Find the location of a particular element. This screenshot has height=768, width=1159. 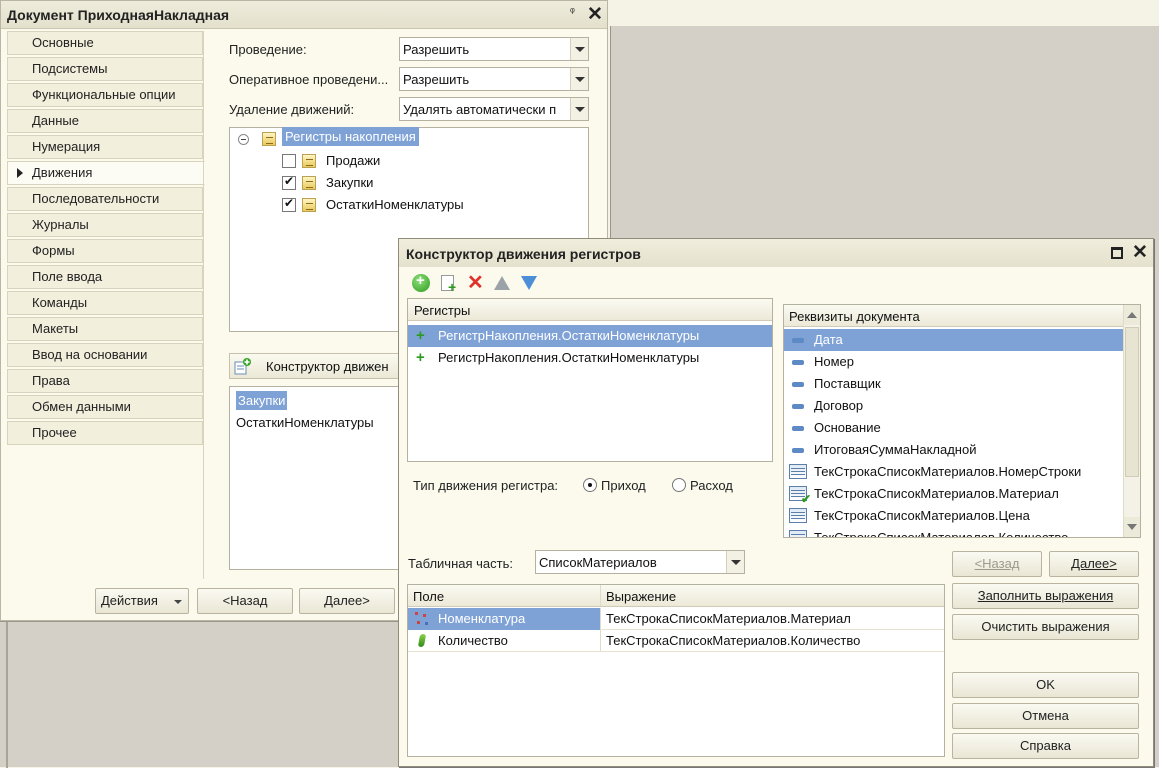

ok-button-label: OK is located at coordinates (1045, 684).